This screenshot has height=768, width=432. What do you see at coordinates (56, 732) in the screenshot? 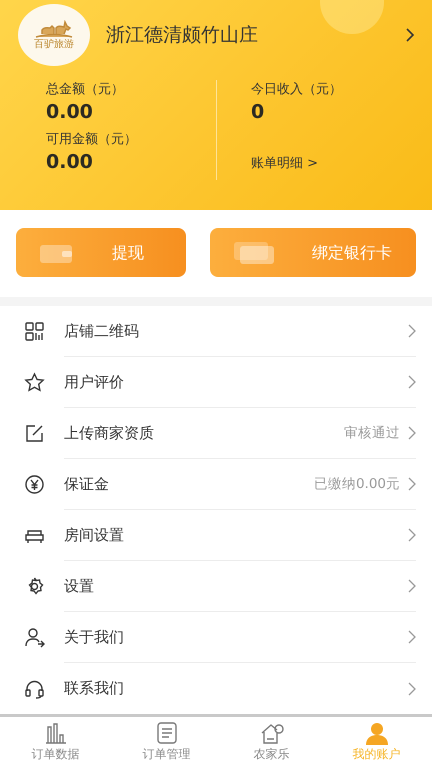
I see `bar-chart-icon` at bounding box center [56, 732].